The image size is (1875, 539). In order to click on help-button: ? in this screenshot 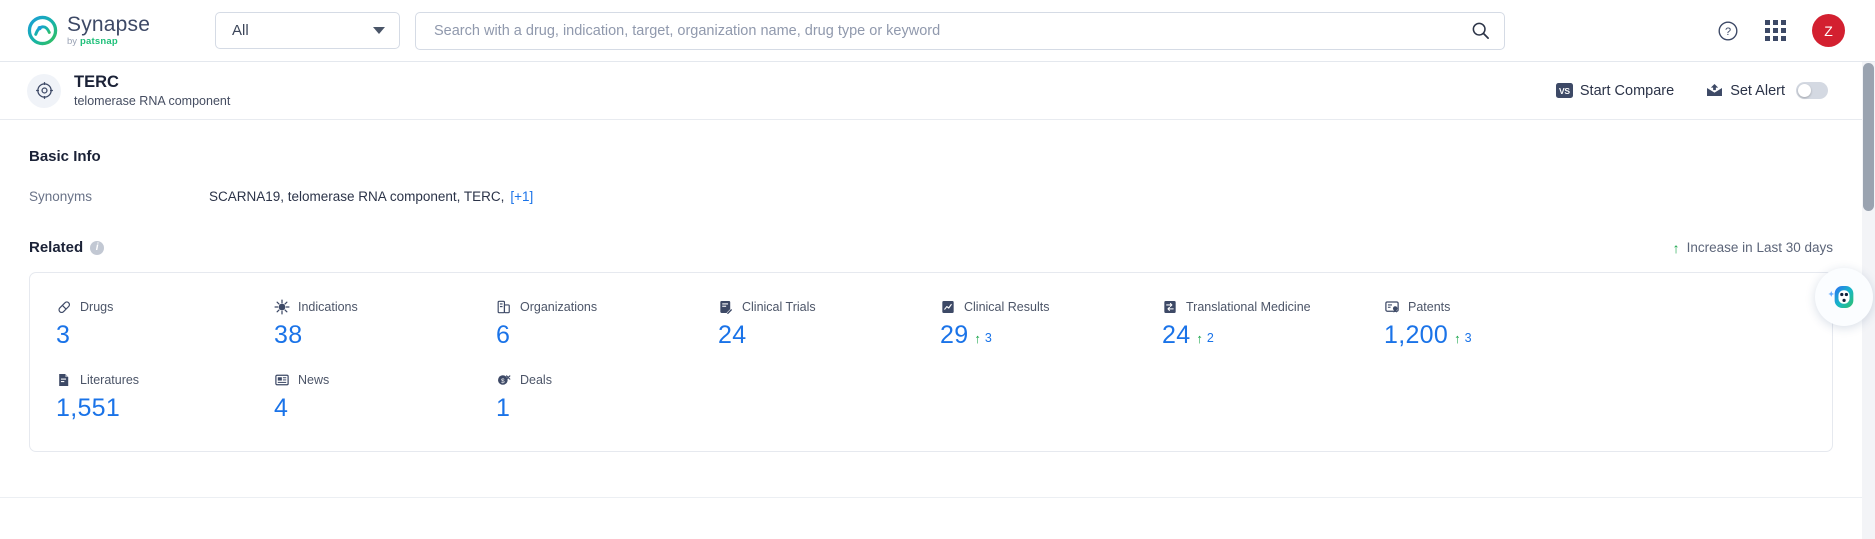, I will do `click(1728, 31)`.